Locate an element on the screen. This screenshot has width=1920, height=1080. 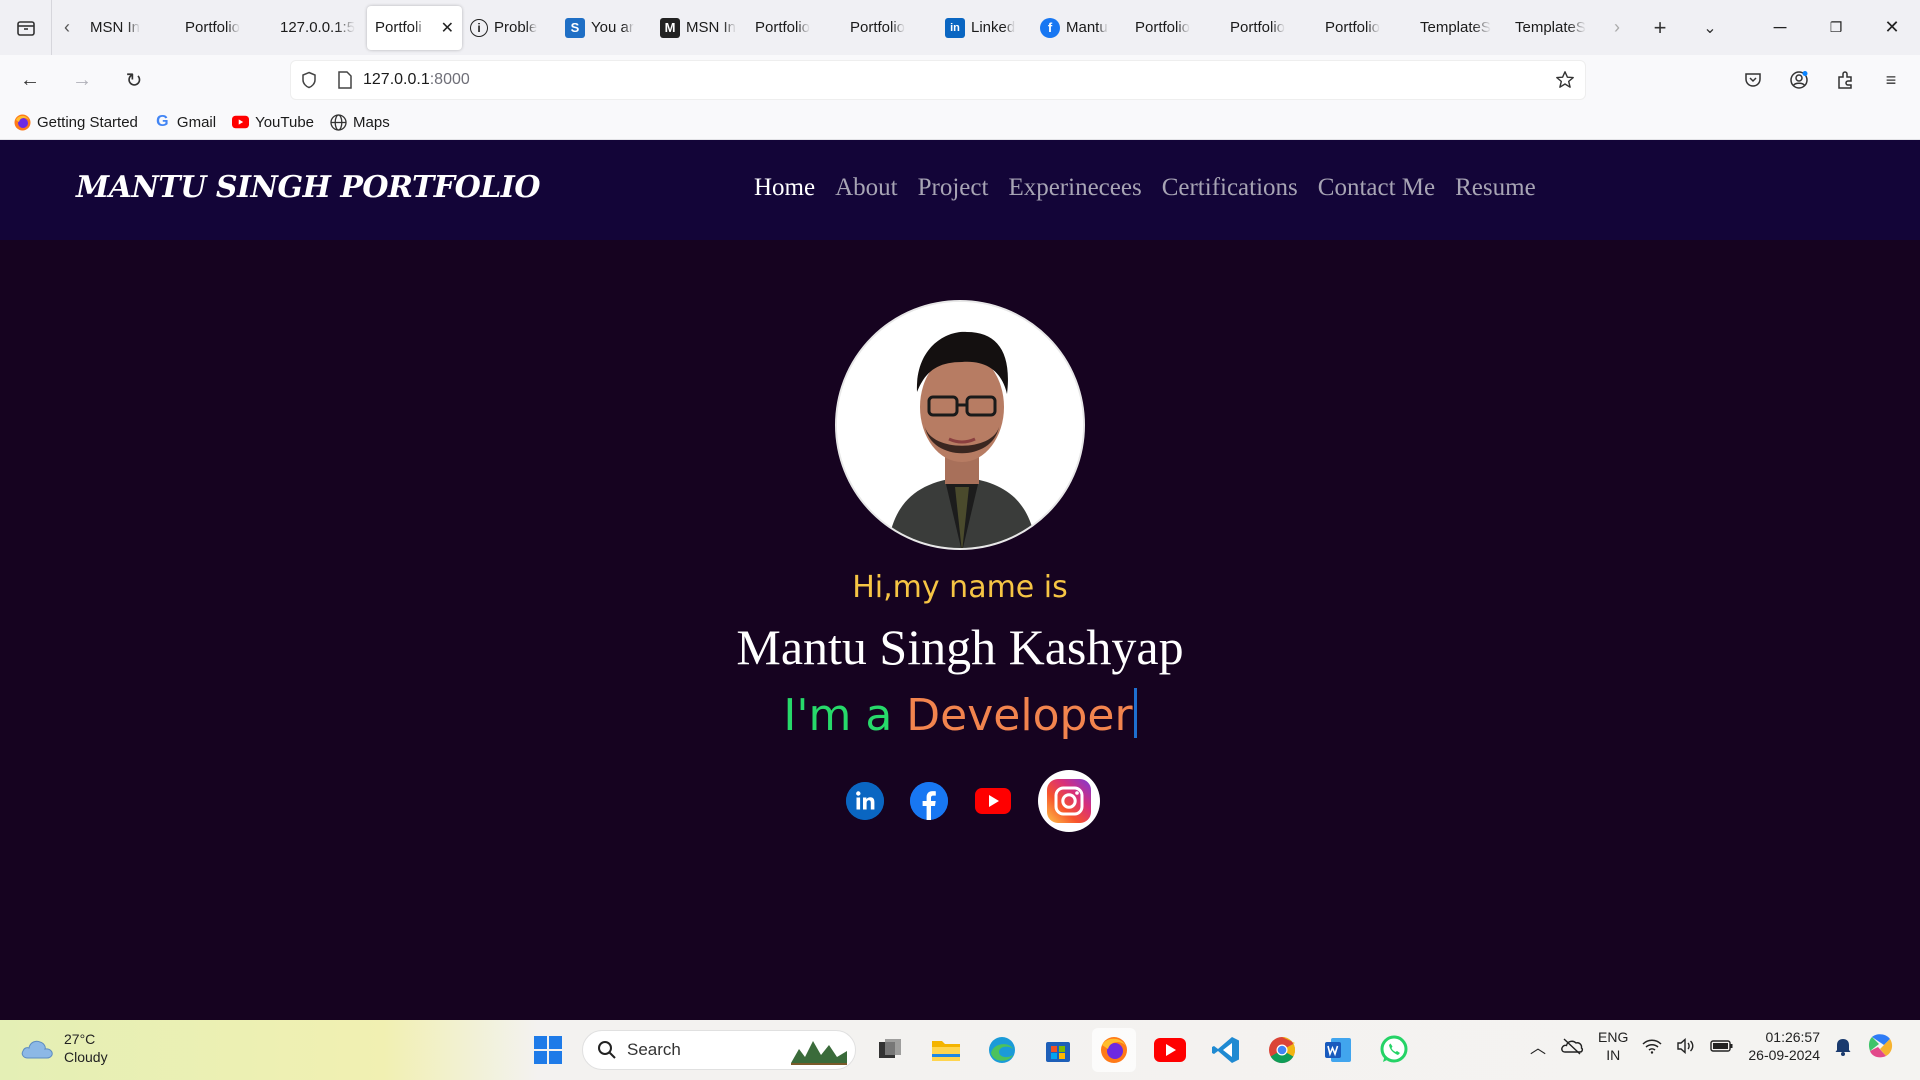
facebook-link is located at coordinates (929, 801).